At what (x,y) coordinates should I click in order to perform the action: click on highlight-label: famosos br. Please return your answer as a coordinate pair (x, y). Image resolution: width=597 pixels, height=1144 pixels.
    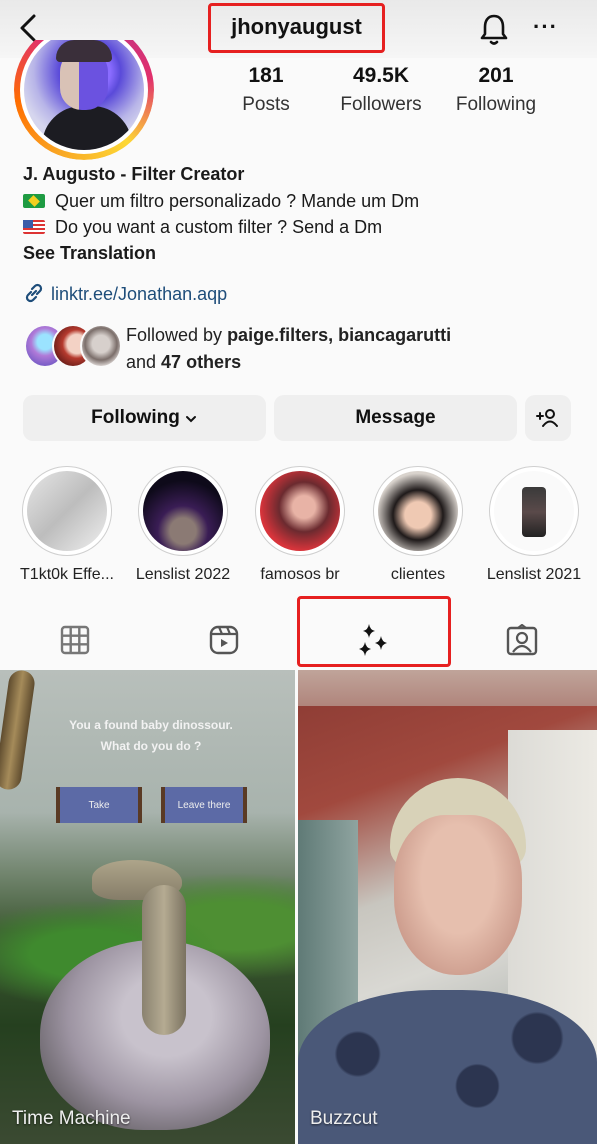
    Looking at the image, I should click on (300, 574).